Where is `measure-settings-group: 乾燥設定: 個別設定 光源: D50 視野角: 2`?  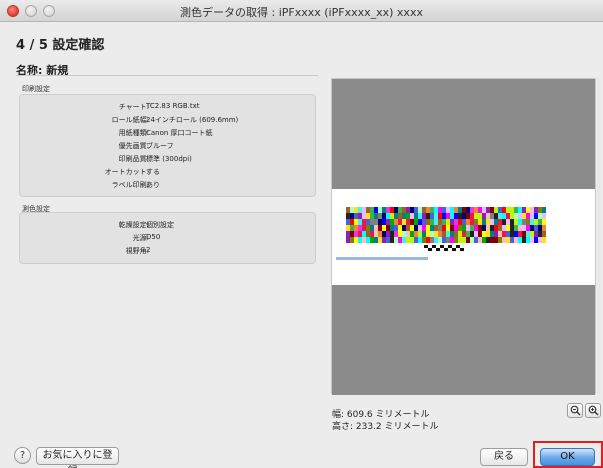
measure-settings-group: 乾燥設定: 個別設定 光源: D50 視野角: 2 is located at coordinates (167, 238).